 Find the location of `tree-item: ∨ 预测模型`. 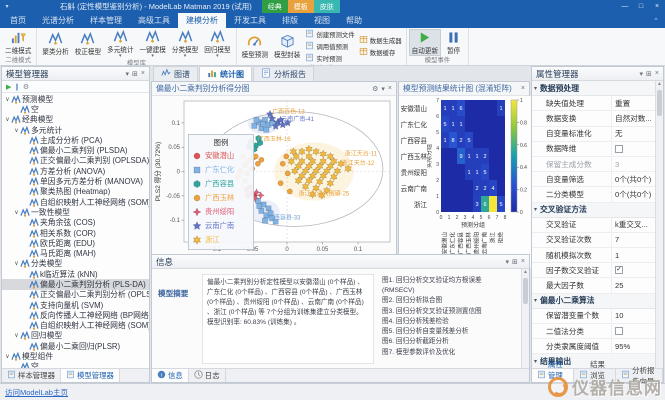

tree-item: ∨ 预测模型 is located at coordinates (75, 99).